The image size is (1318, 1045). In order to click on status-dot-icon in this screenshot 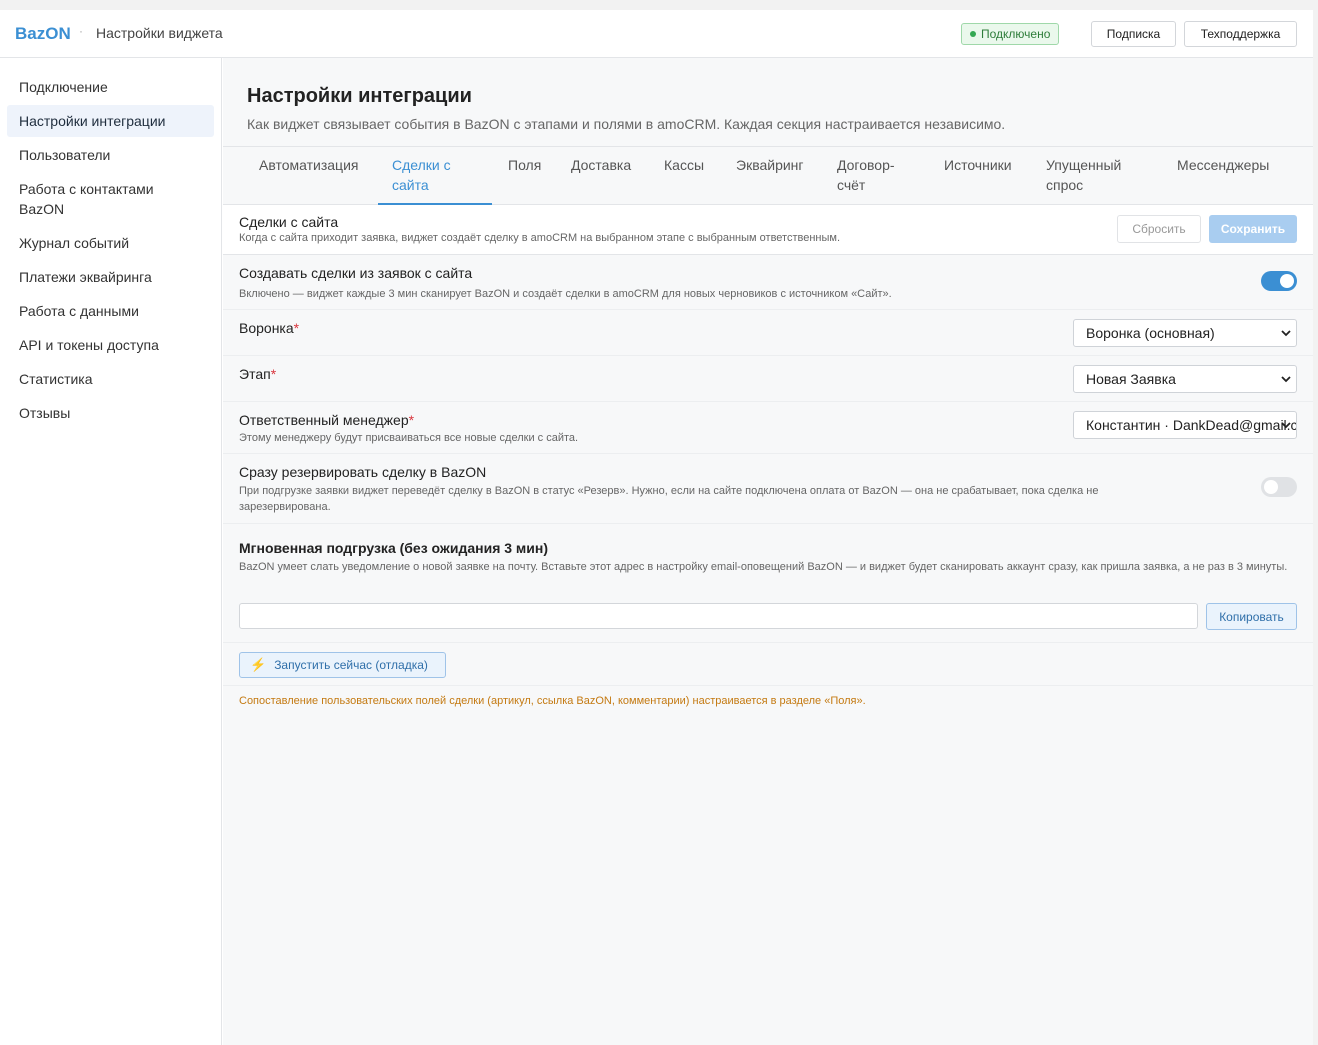, I will do `click(973, 34)`.